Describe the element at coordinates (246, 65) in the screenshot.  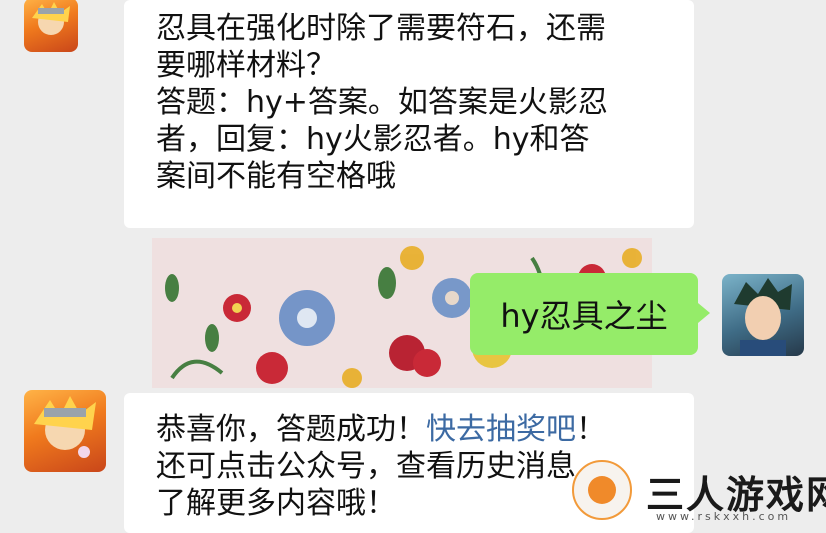
I see `question-line: 要哪样材料？` at that location.